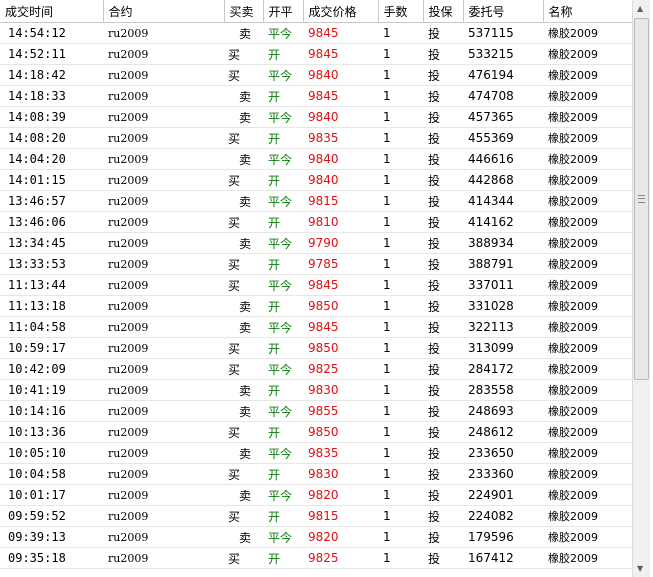 Image resolution: width=653 pixels, height=577 pixels. Describe the element at coordinates (316, 264) in the screenshot. I see `table-row: 13:33:53 ru2009 买开 9785 1 投 388791 橡胶2009` at that location.